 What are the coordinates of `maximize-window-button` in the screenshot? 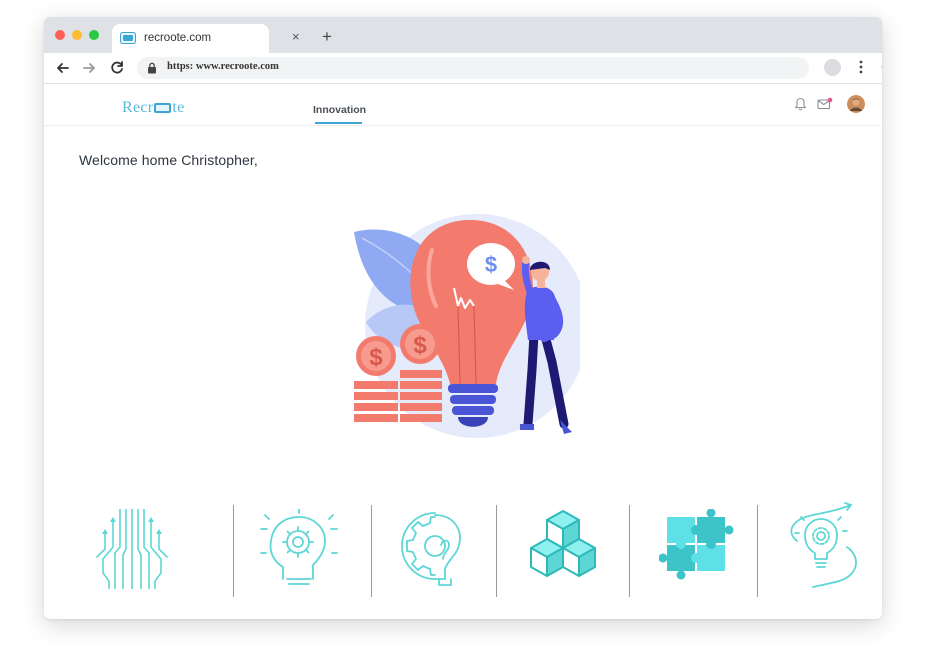 It's located at (94, 35).